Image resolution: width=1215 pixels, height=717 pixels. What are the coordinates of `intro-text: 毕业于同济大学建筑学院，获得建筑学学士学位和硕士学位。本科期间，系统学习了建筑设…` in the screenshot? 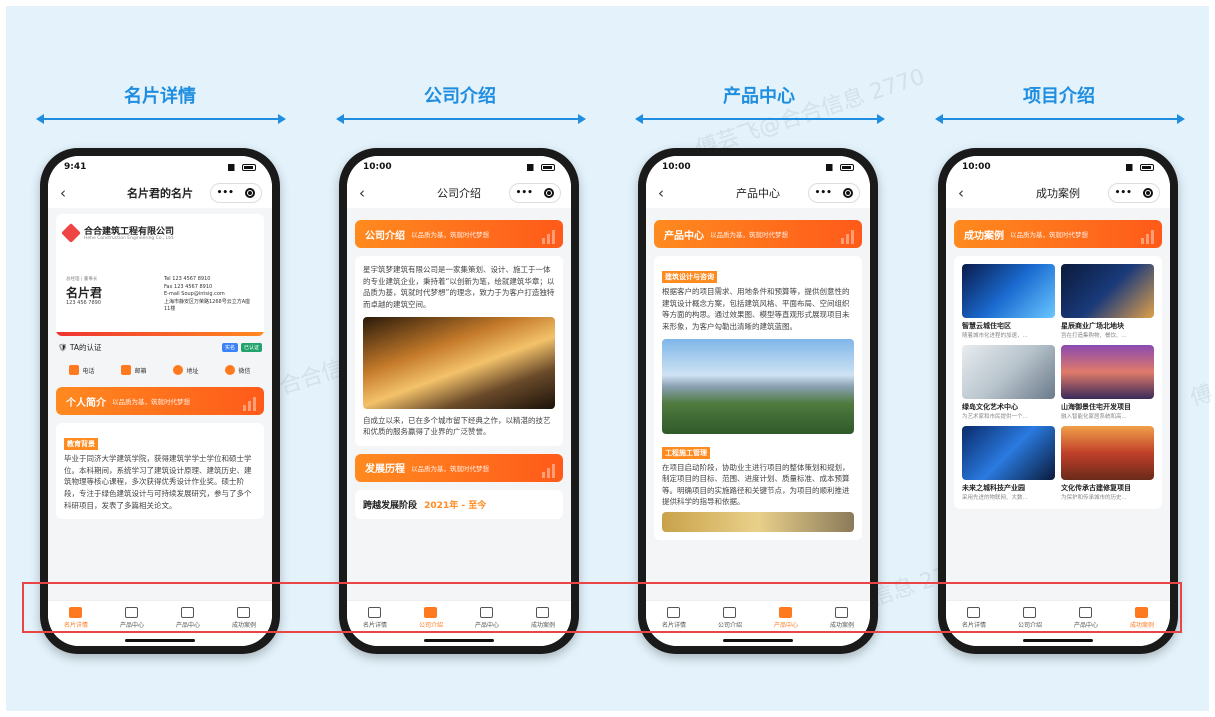 It's located at (158, 482).